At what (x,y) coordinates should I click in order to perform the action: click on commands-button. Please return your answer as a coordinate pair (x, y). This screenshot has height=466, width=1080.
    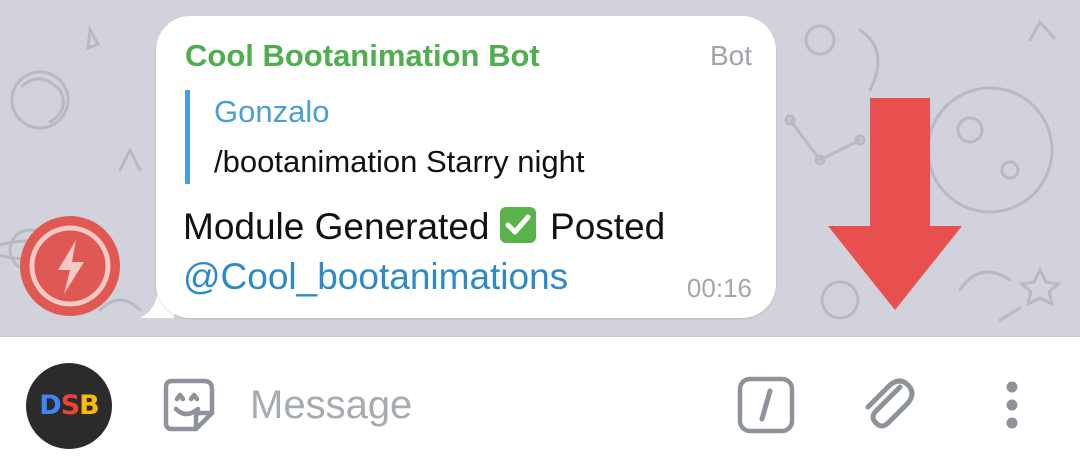
    Looking at the image, I should click on (766, 407).